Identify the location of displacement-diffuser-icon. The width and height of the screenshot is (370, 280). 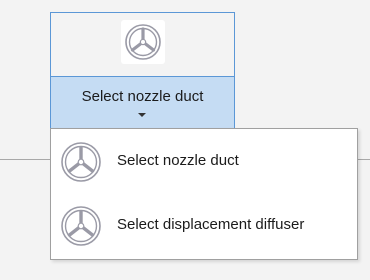
(81, 226).